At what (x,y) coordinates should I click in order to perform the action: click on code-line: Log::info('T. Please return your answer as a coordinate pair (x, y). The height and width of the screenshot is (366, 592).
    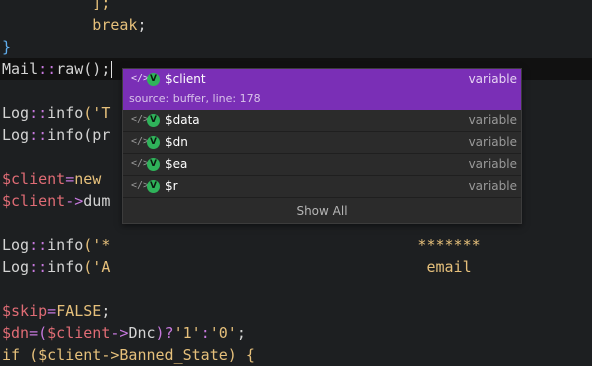
    Looking at the image, I should click on (56, 113).